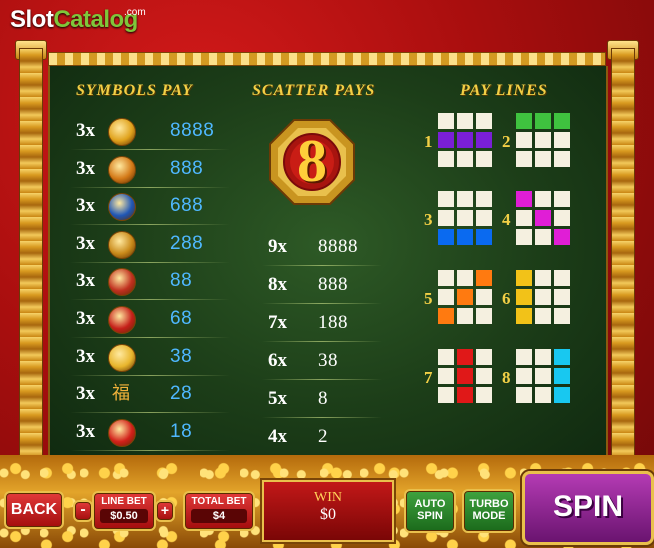  Describe the element at coordinates (504, 90) in the screenshot. I see `pay-lines-header: PAY LINES` at that location.